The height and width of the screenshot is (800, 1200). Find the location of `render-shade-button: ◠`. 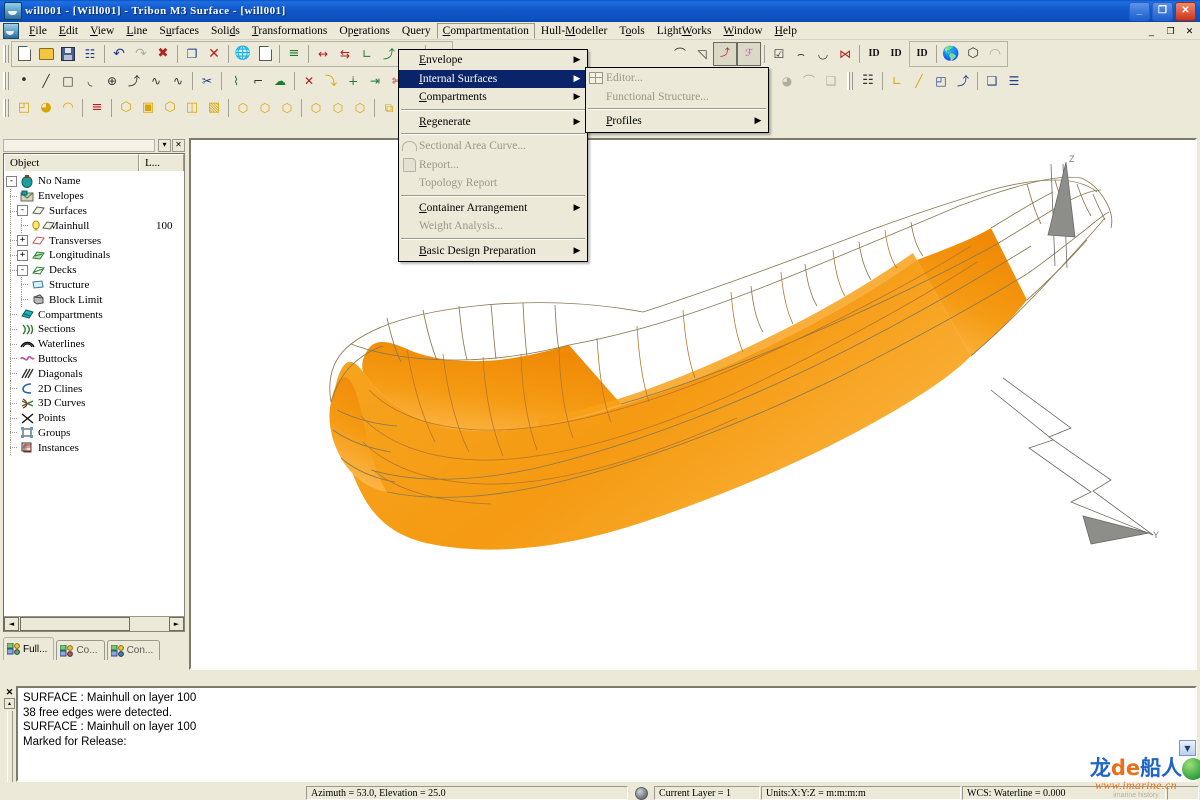

render-shade-button: ◠ is located at coordinates (995, 54).